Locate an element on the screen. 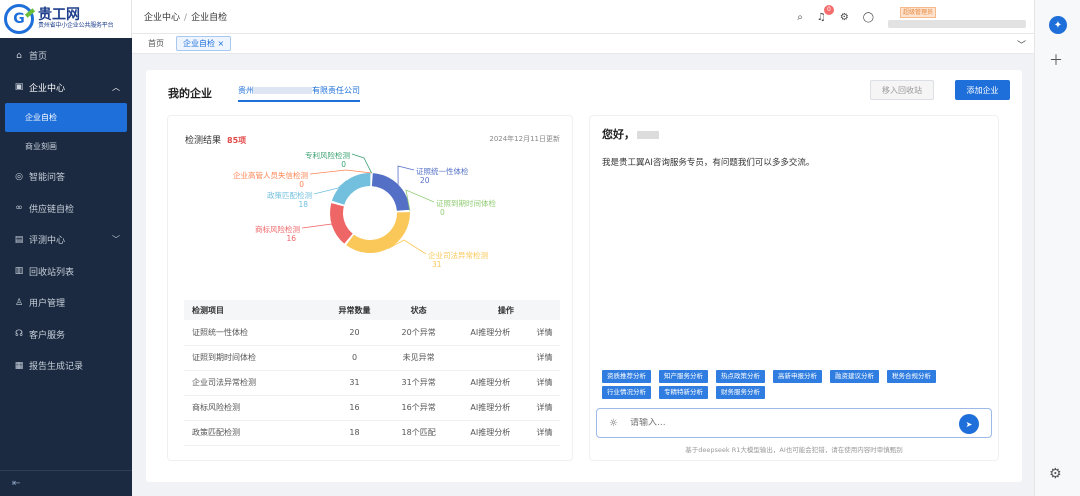 The height and width of the screenshot is (496, 1080). bell-icon: ♫ 0 is located at coordinates (825, 13).